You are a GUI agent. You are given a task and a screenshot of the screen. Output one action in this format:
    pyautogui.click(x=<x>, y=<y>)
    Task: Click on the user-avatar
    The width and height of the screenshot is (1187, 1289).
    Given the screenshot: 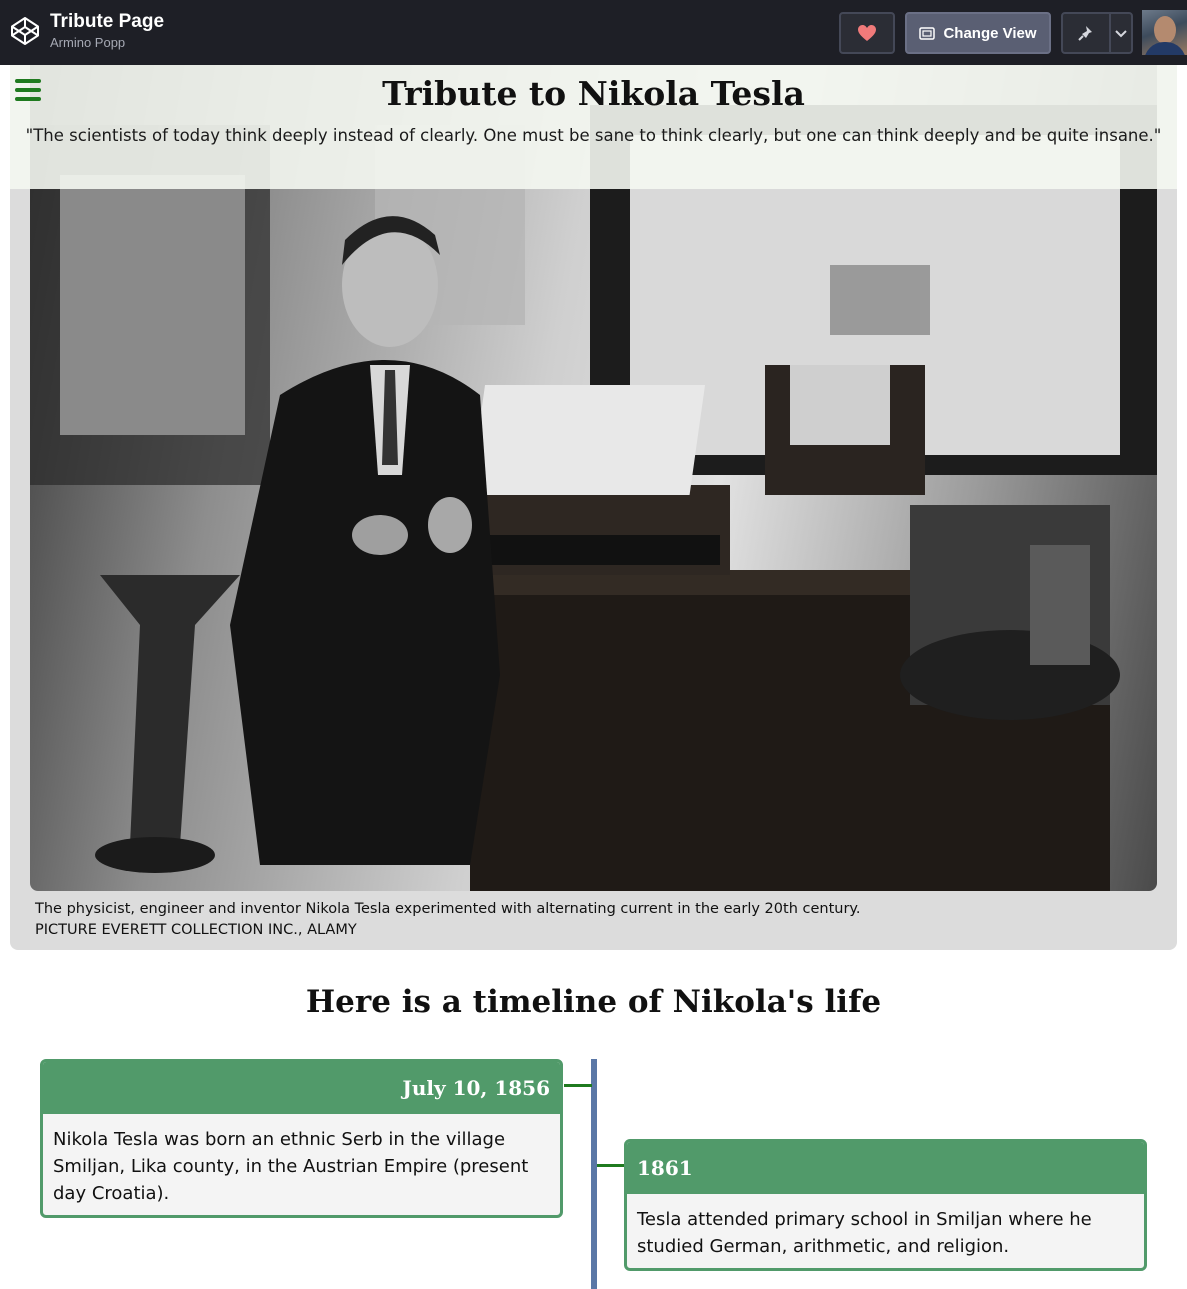 What is the action you would take?
    pyautogui.click(x=1164, y=32)
    